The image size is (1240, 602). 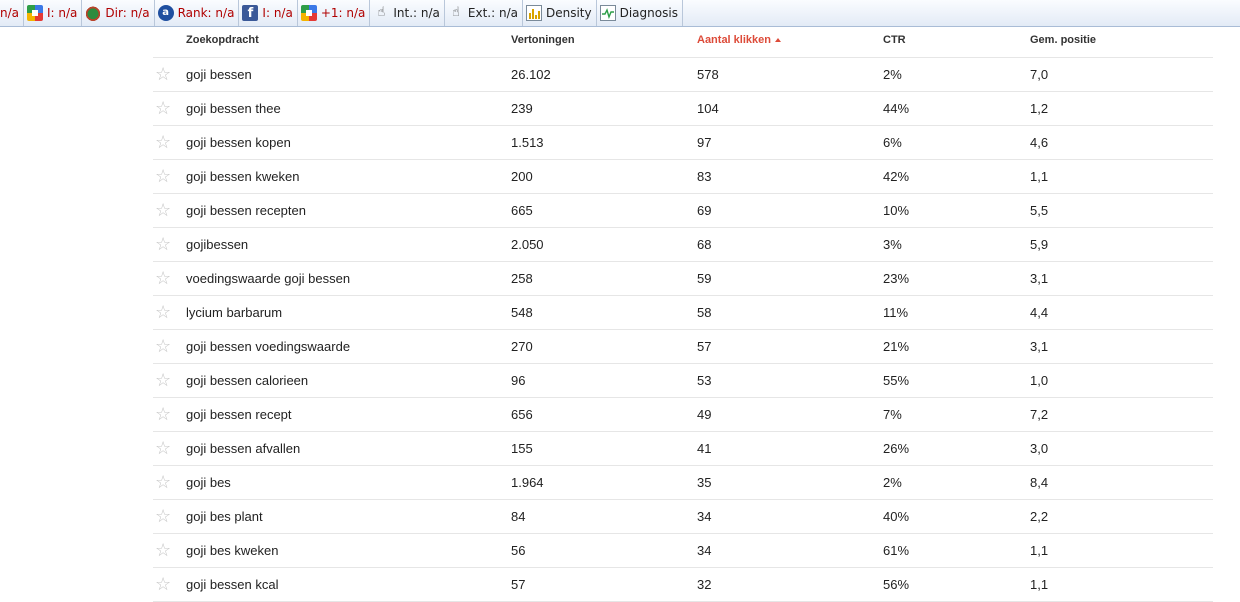 What do you see at coordinates (704, 142) in the screenshot?
I see `clicks-cell: 97` at bounding box center [704, 142].